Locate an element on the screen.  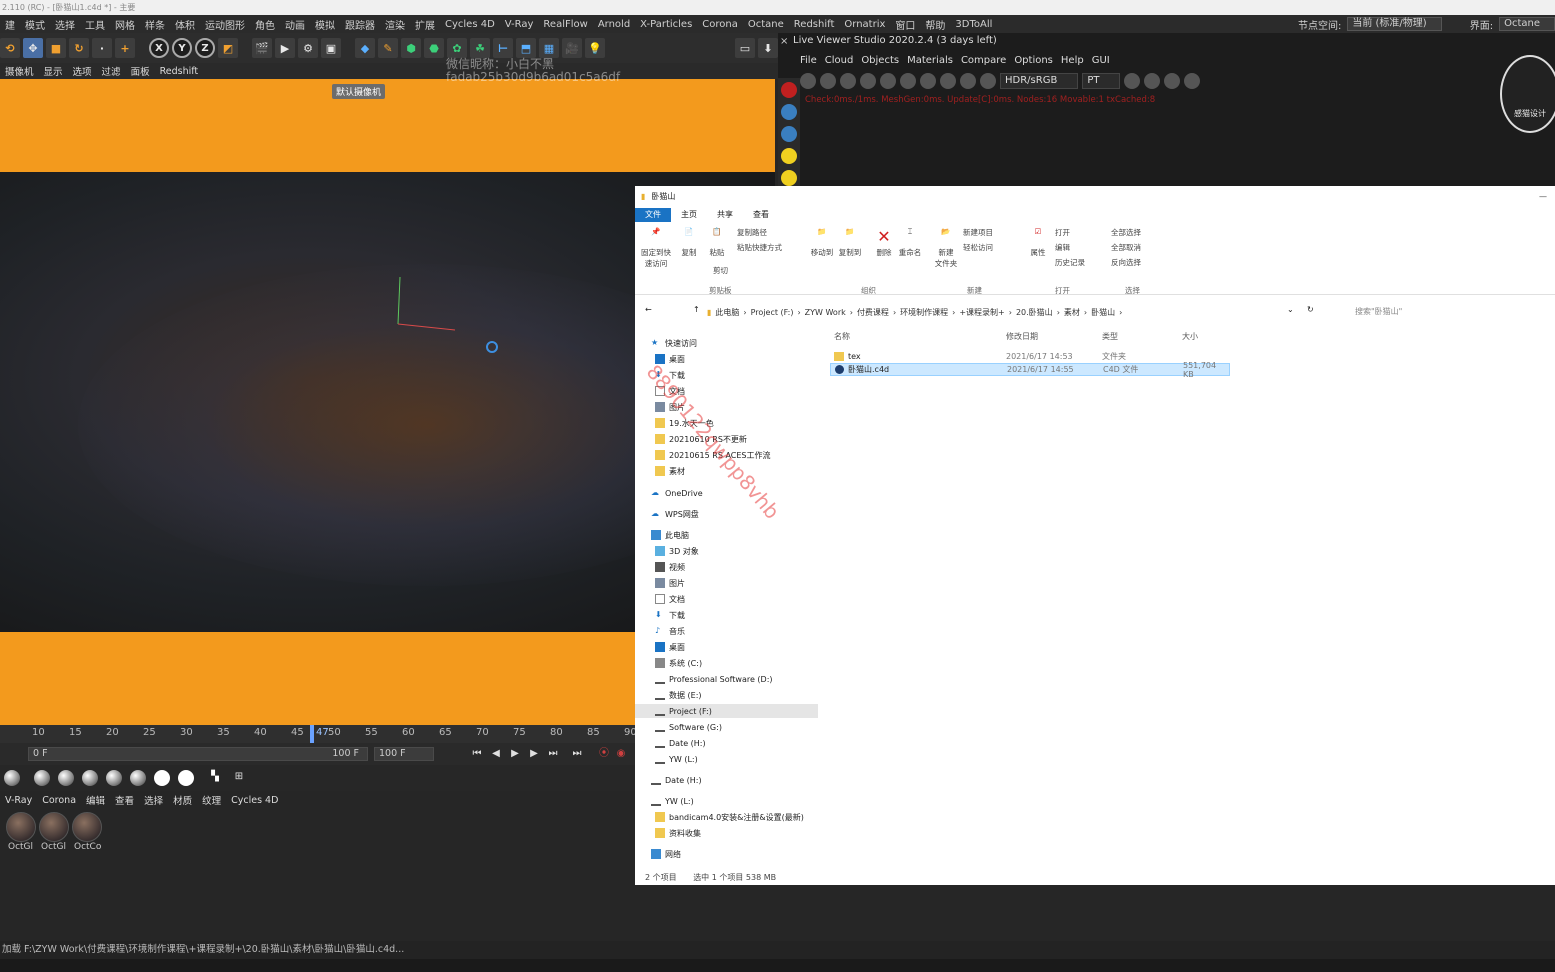
prev-frame-icon: ◀ is located at coordinates (496, 754).